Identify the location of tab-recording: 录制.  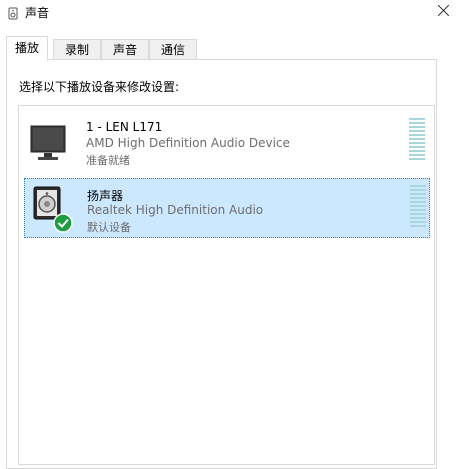
(77, 49).